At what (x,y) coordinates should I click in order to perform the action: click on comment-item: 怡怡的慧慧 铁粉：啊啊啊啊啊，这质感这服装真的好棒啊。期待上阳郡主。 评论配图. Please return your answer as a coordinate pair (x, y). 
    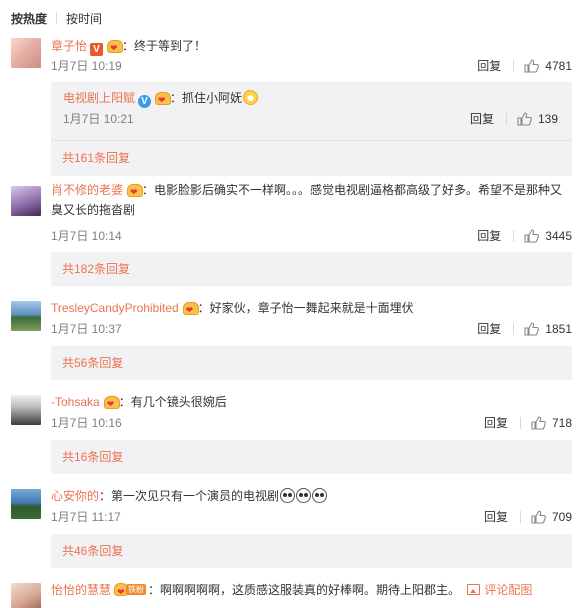
    Looking at the image, I should click on (293, 594).